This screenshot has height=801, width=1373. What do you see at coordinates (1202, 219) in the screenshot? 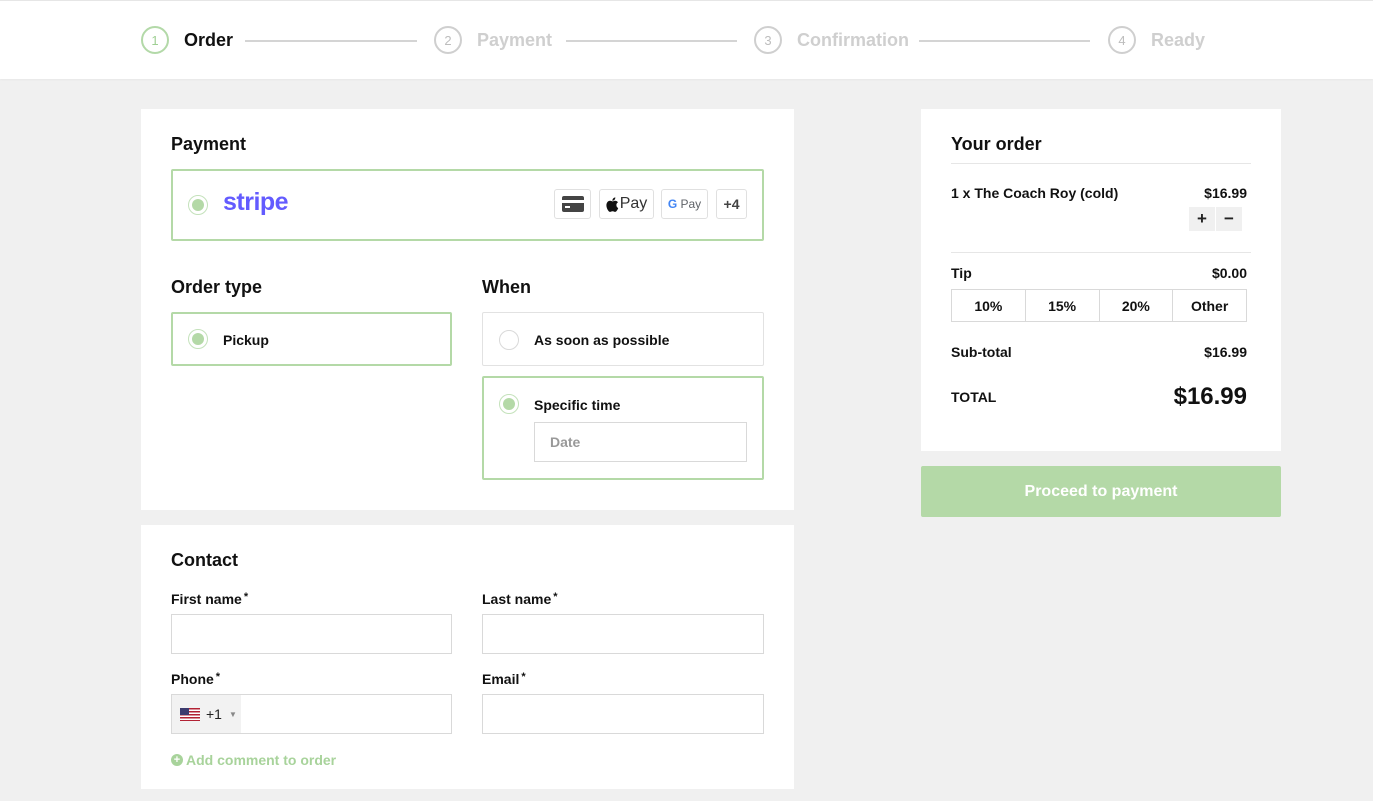
I see `increase-quantity-button: +` at bounding box center [1202, 219].